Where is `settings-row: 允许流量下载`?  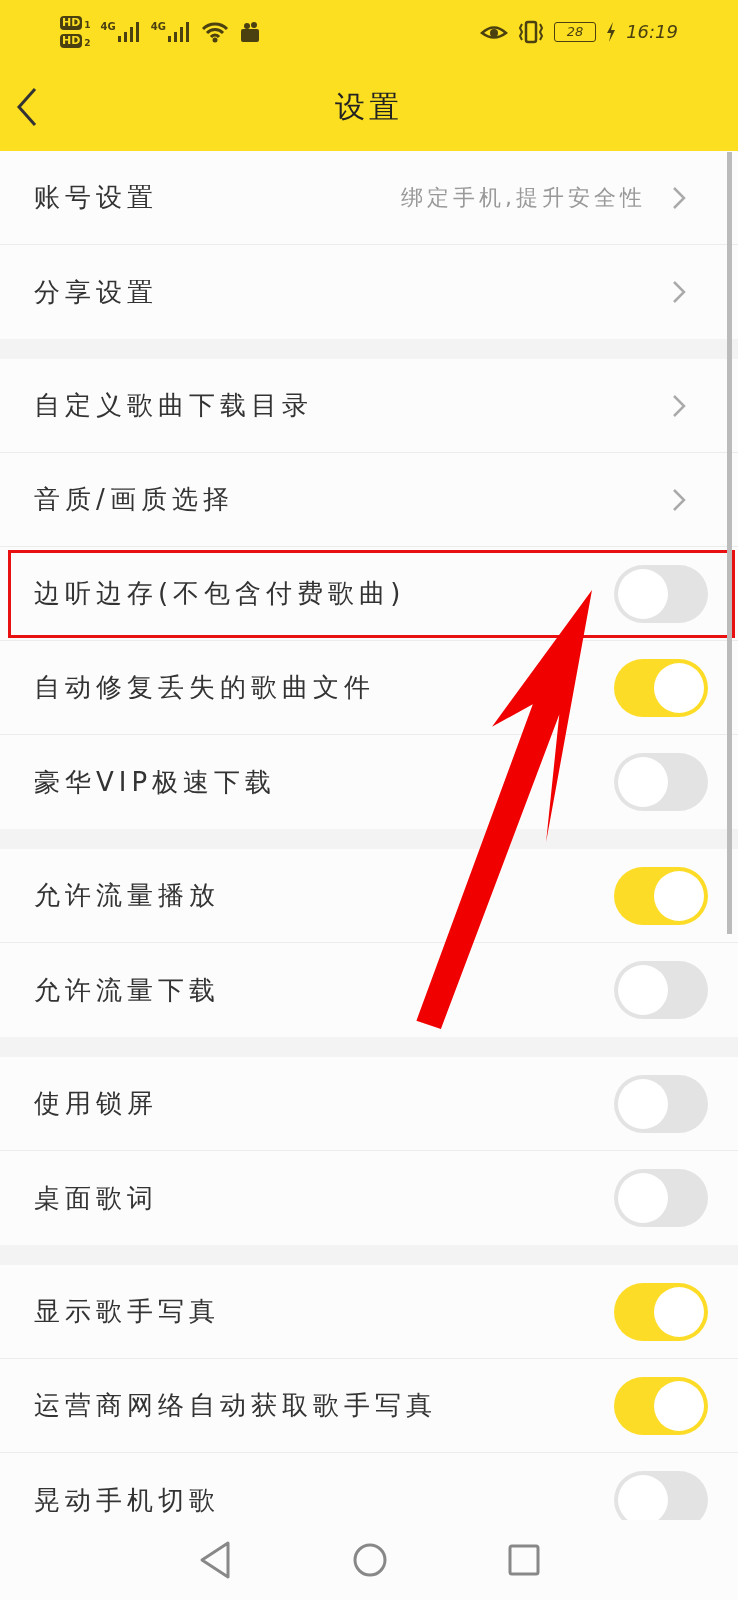
settings-row: 允许流量下载 is located at coordinates (369, 990).